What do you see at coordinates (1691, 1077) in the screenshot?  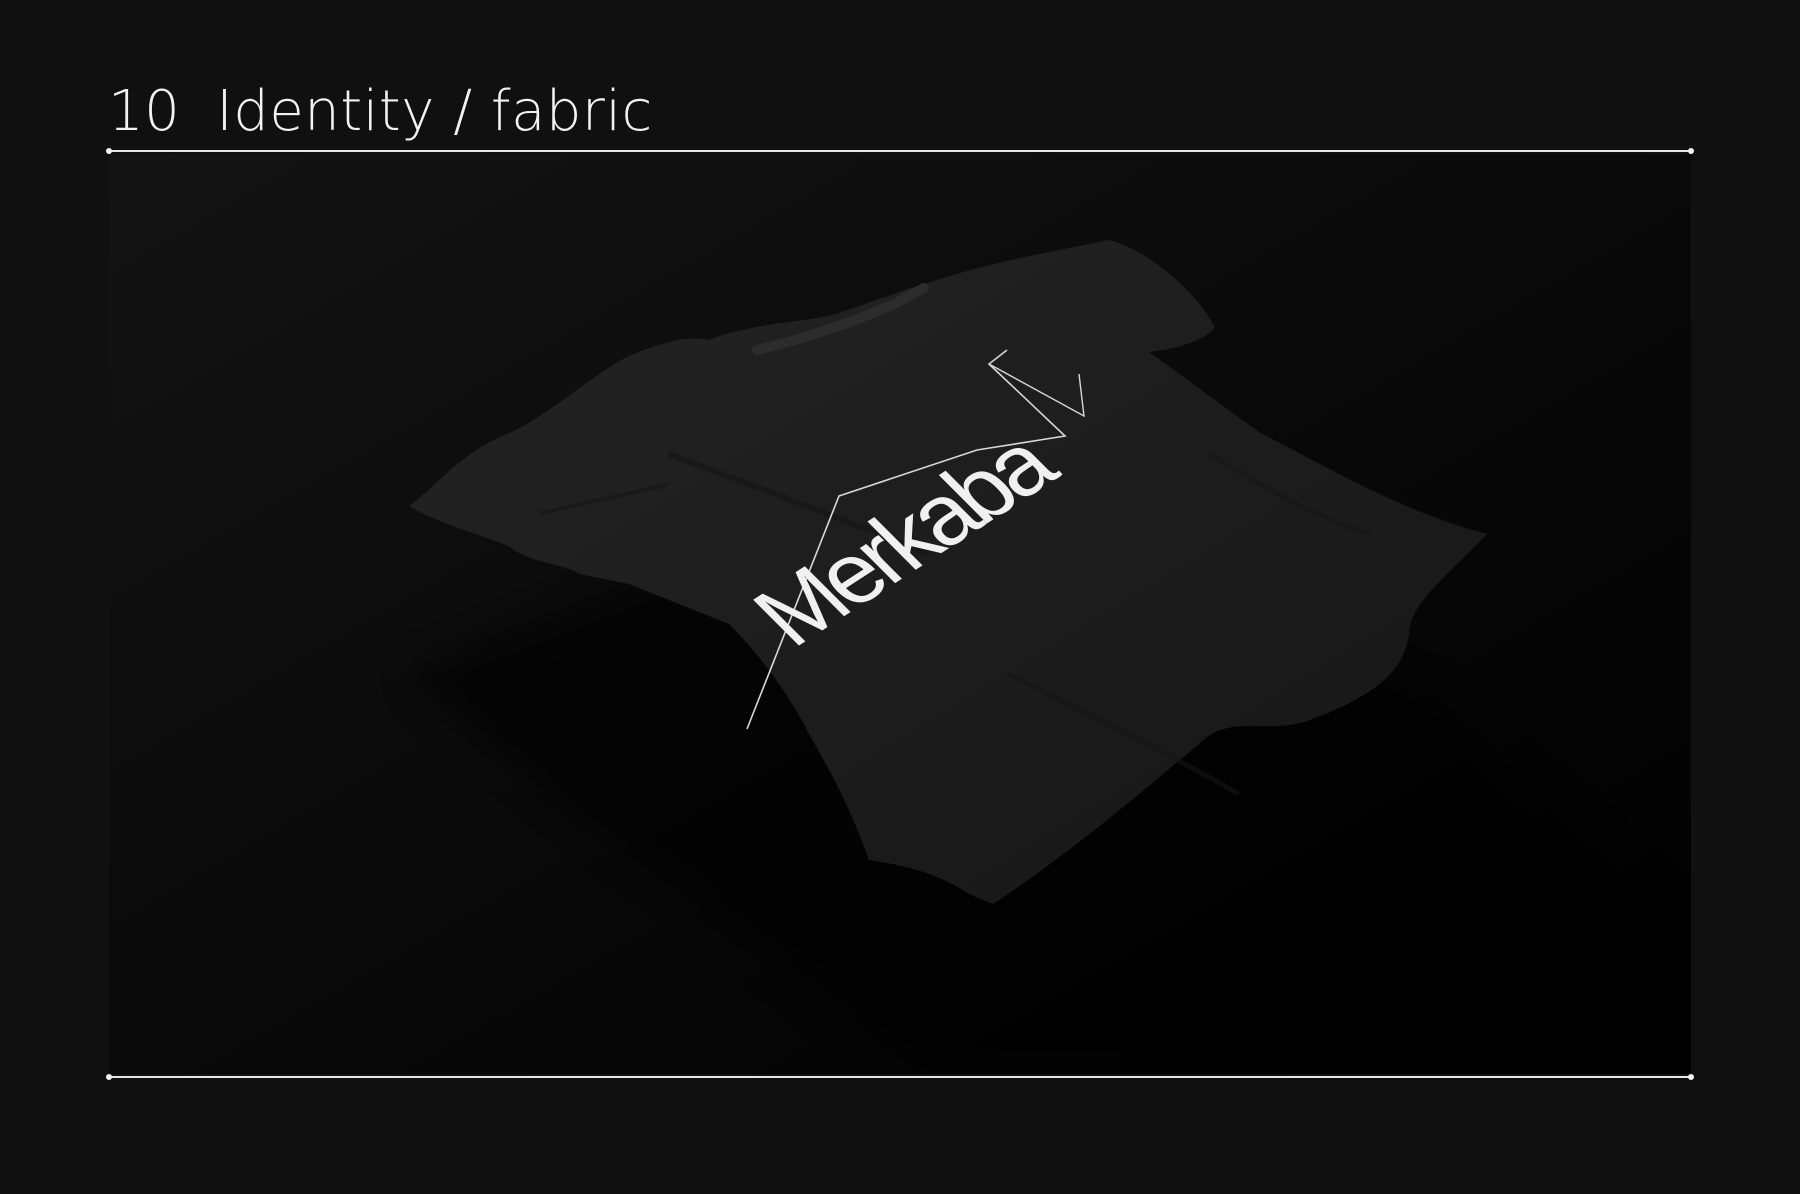 I see `bottom-right-divider-dot` at bounding box center [1691, 1077].